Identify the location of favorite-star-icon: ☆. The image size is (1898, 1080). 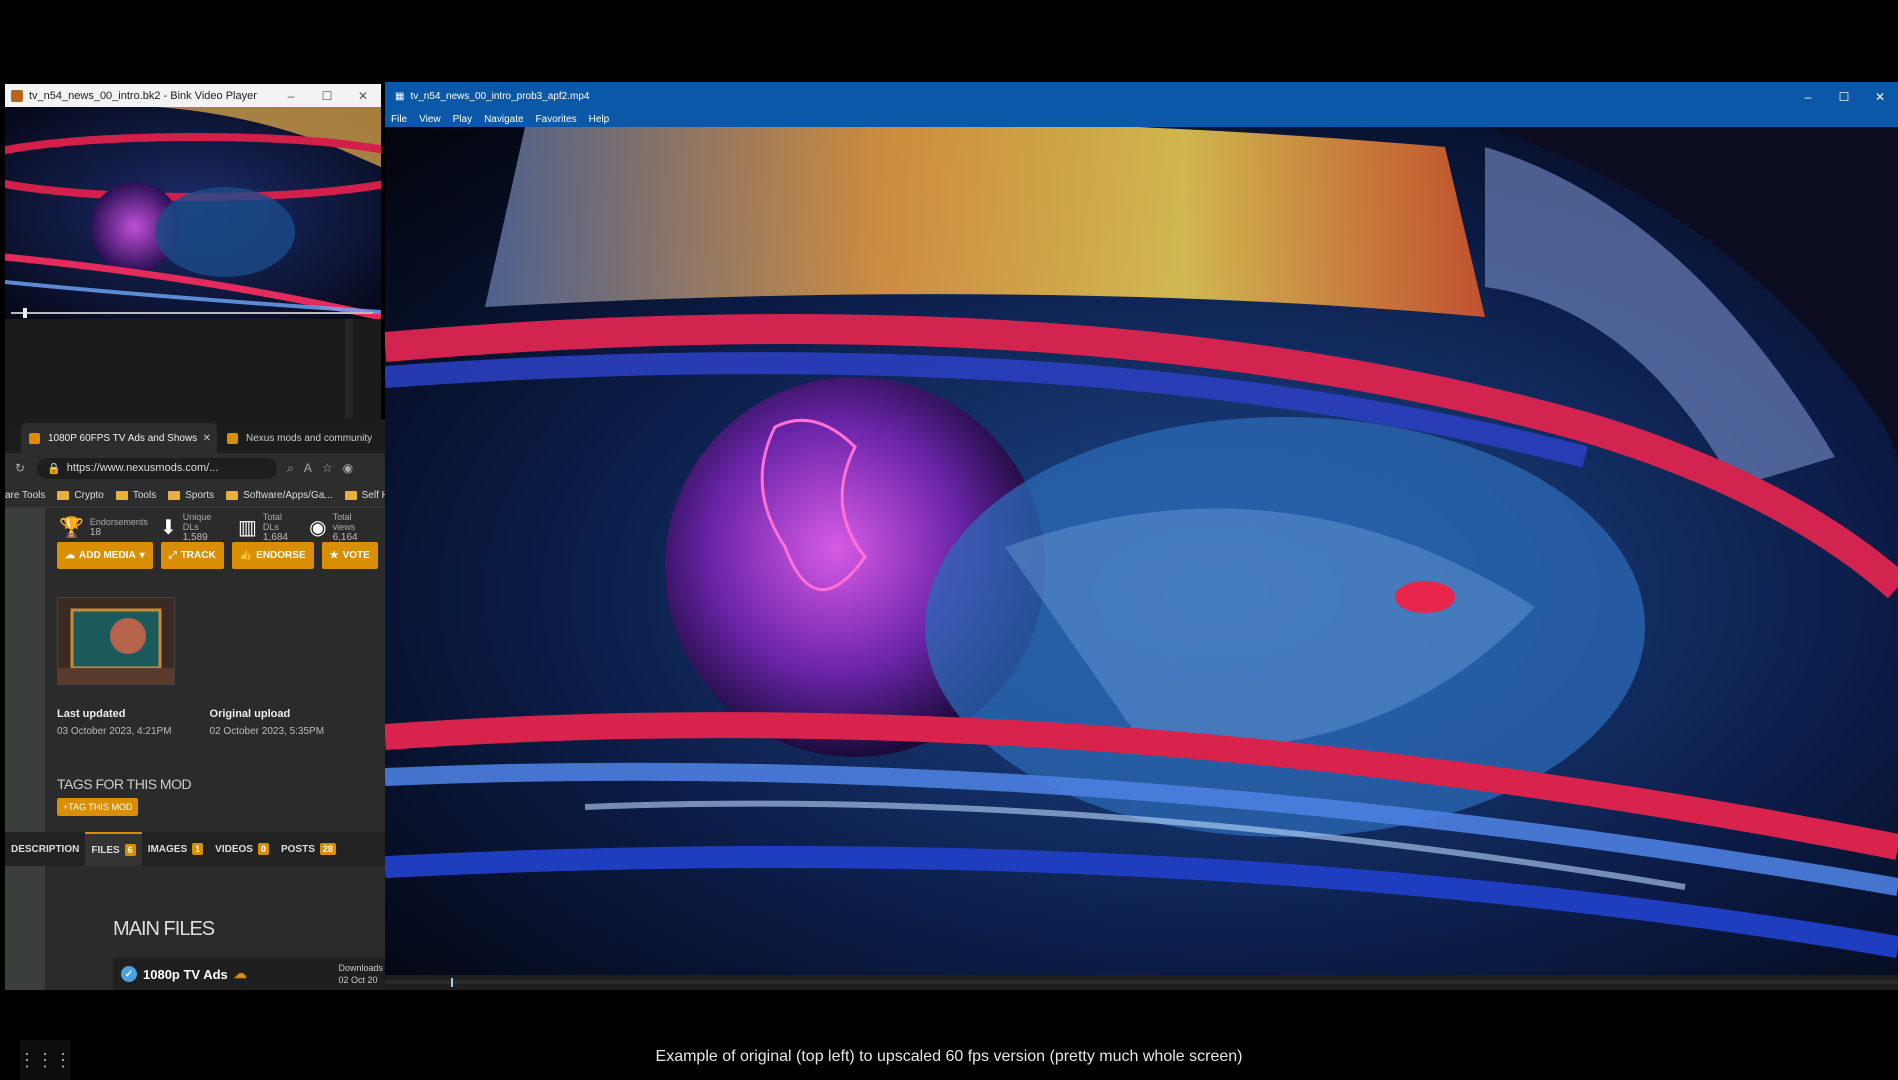
(327, 468).